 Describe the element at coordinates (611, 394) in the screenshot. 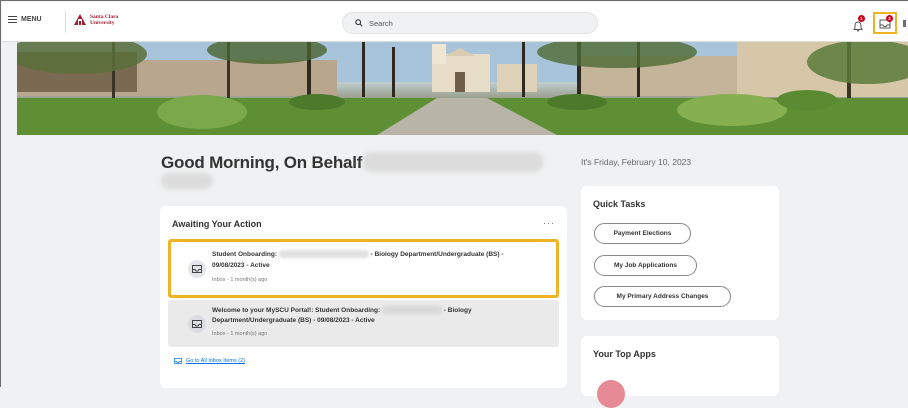

I see `app-icon` at that location.